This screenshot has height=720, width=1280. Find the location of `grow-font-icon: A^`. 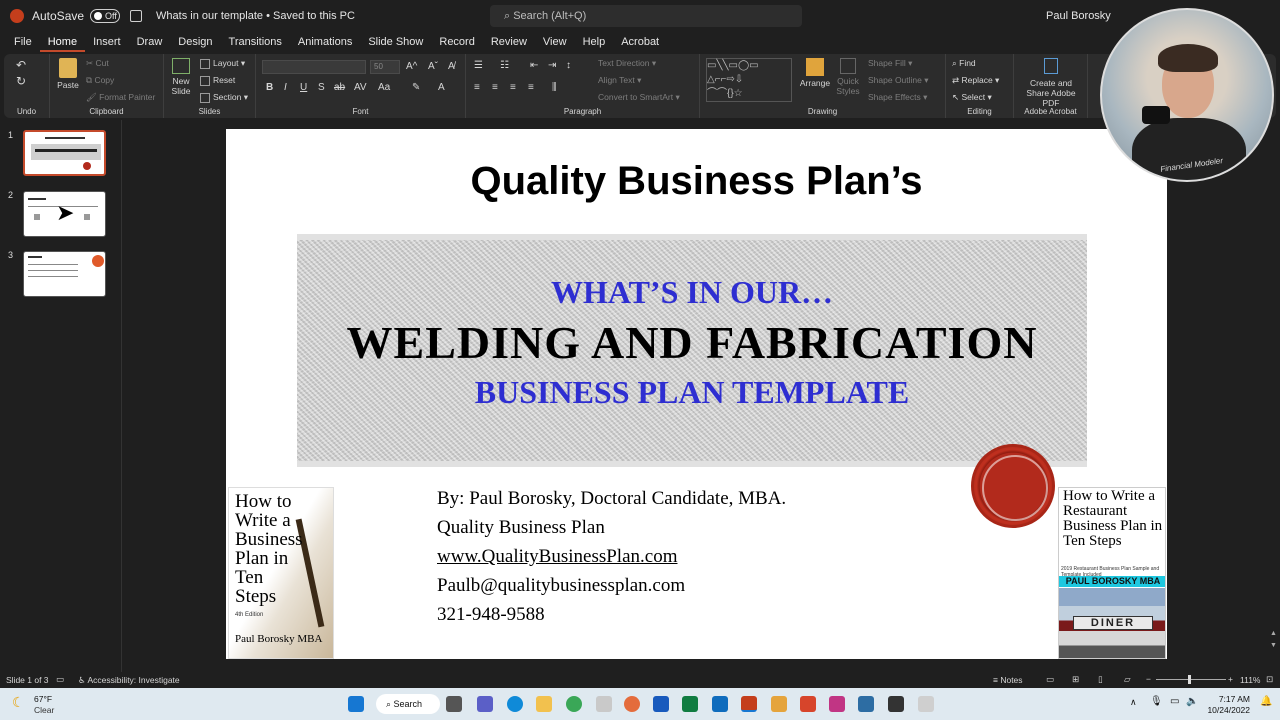

grow-font-icon: A^ is located at coordinates (411, 66).